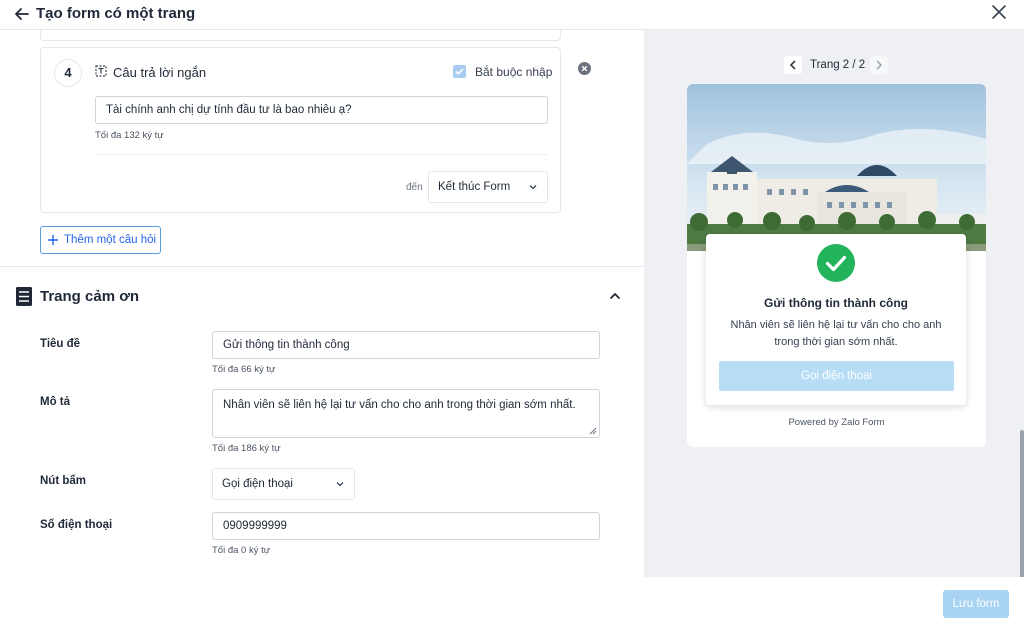 The height and width of the screenshot is (629, 1024). I want to click on chevron-up-icon, so click(615, 296).